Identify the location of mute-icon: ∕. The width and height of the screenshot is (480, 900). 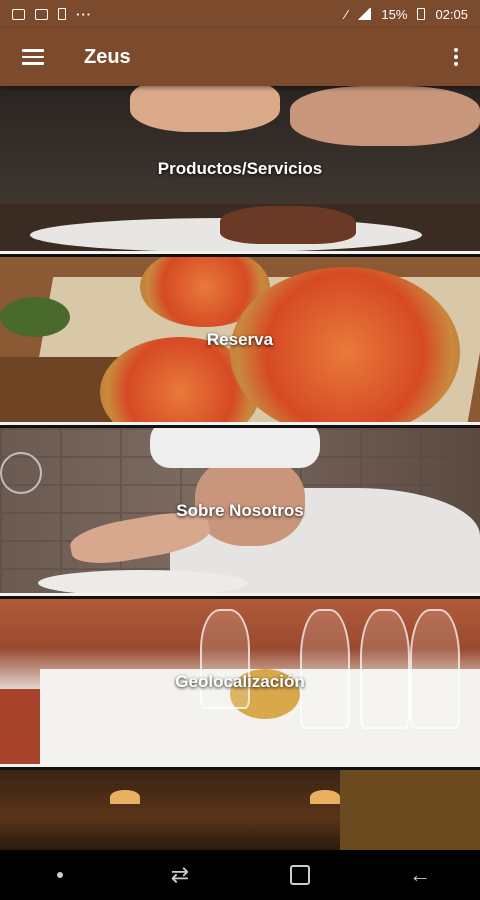
(346, 14).